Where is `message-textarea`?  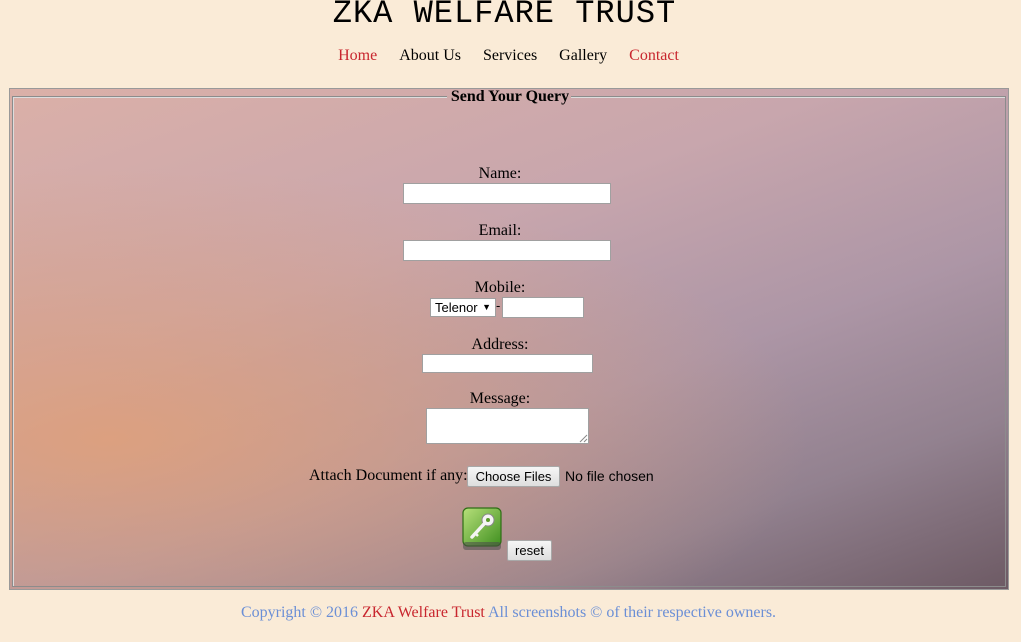
message-textarea is located at coordinates (507, 426).